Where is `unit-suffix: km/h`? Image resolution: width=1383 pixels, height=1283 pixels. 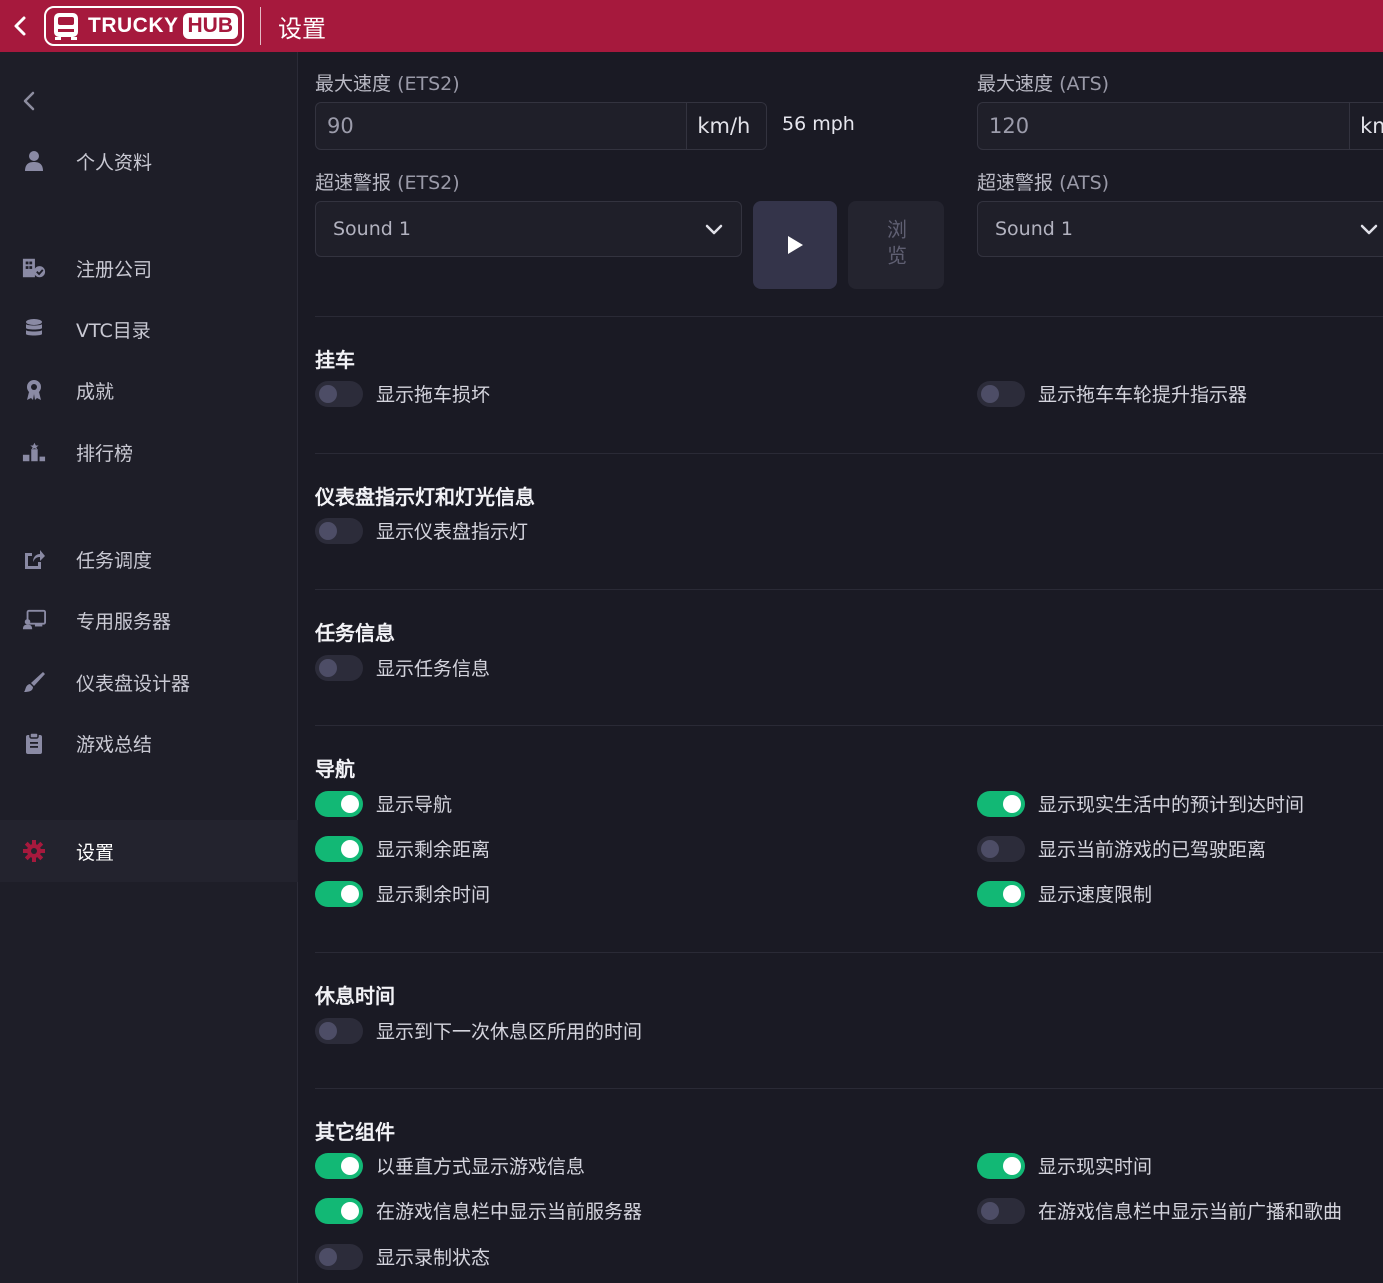 unit-suffix: km/h is located at coordinates (726, 126).